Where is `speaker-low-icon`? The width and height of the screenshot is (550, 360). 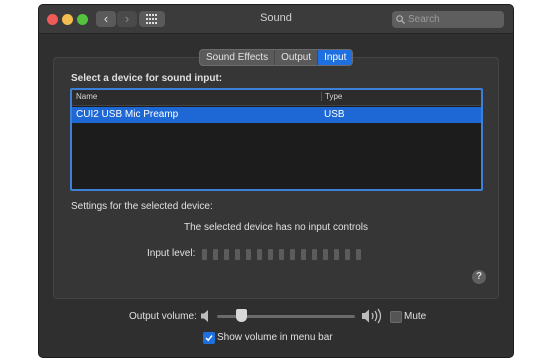 speaker-low-icon is located at coordinates (204, 316).